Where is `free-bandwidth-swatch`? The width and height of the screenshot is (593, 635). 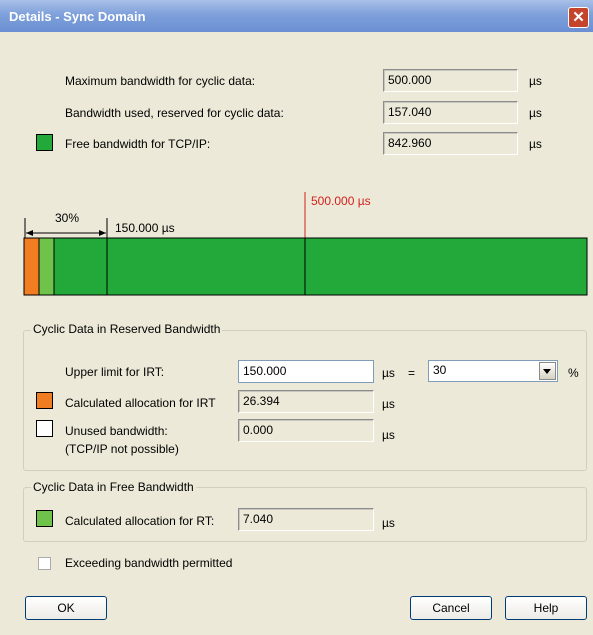
free-bandwidth-swatch is located at coordinates (44, 142).